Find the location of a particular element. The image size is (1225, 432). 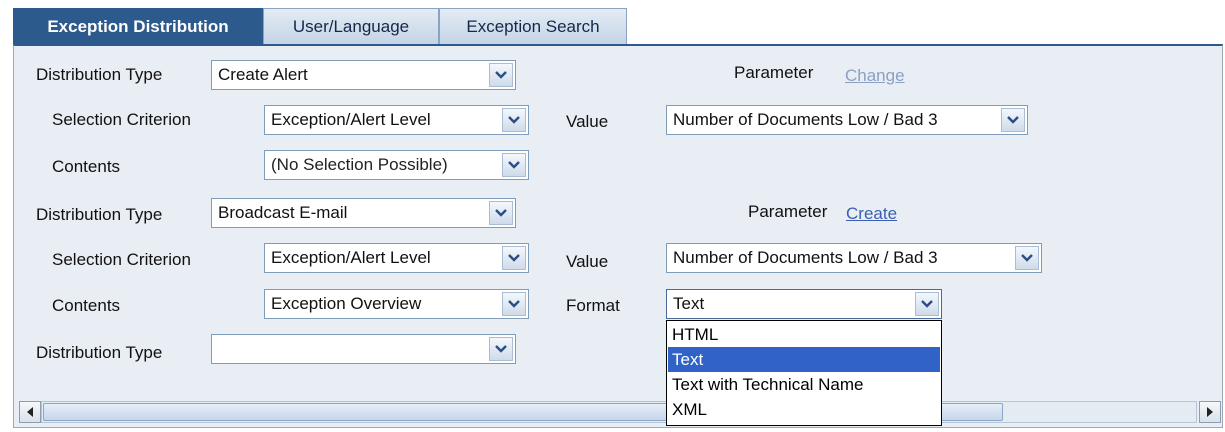

selection-criterion-select-1: Exception/Alert Level is located at coordinates (396, 120).